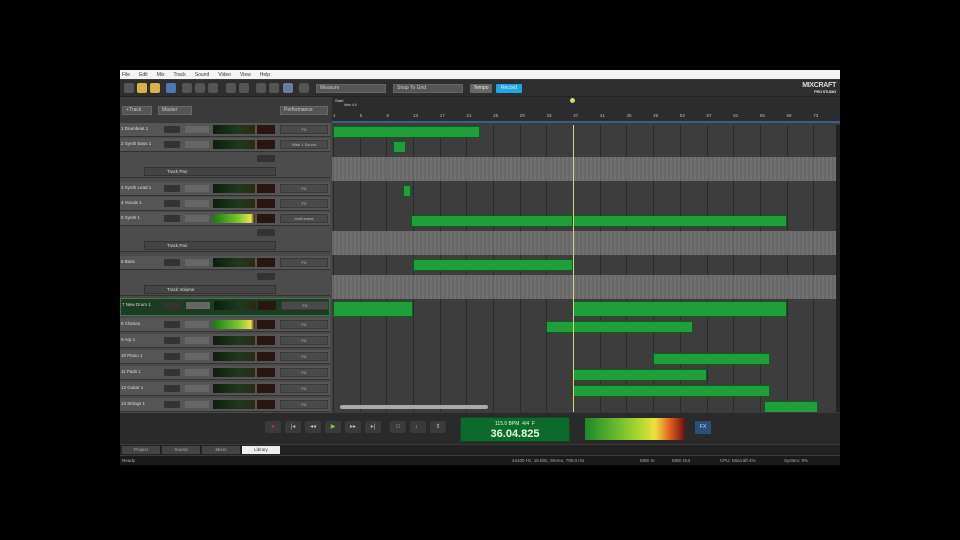 The height and width of the screenshot is (540, 960). I want to click on mixdown-icon, so click(171, 88).